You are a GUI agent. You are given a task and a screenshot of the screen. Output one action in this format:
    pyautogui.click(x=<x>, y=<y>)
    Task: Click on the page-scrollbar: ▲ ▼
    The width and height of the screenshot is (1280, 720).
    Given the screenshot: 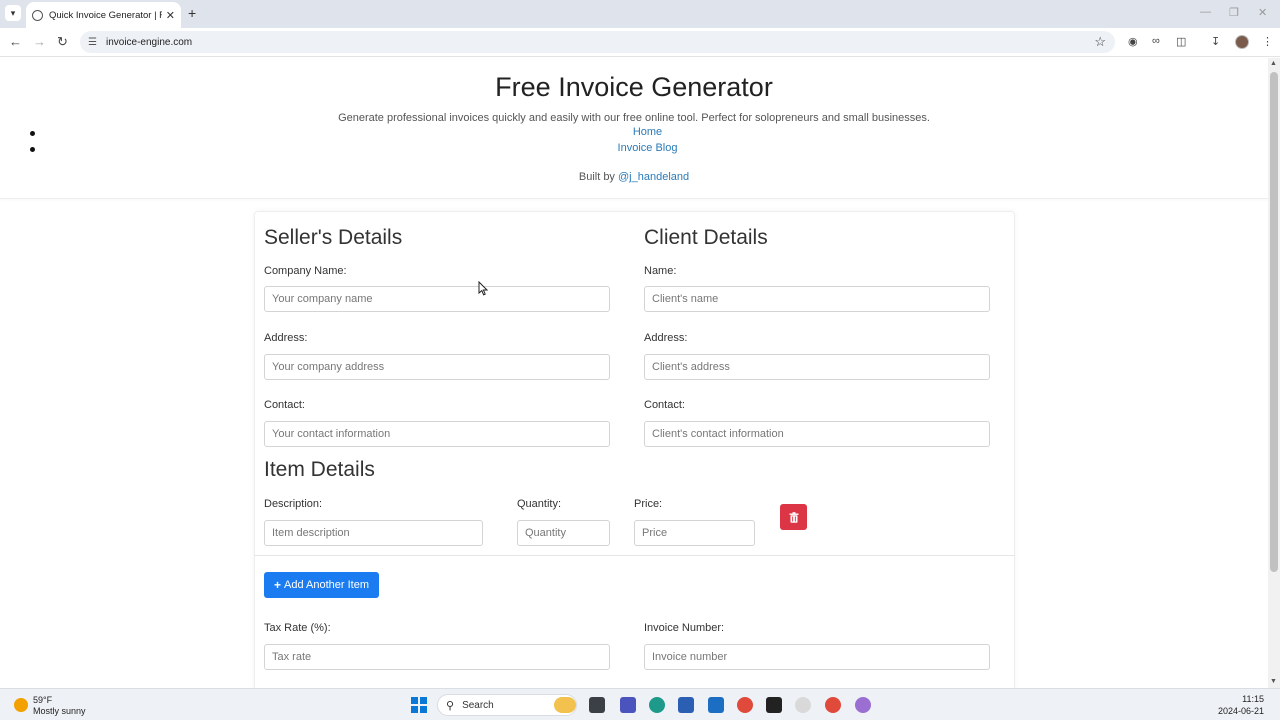 What is the action you would take?
    pyautogui.click(x=1274, y=373)
    